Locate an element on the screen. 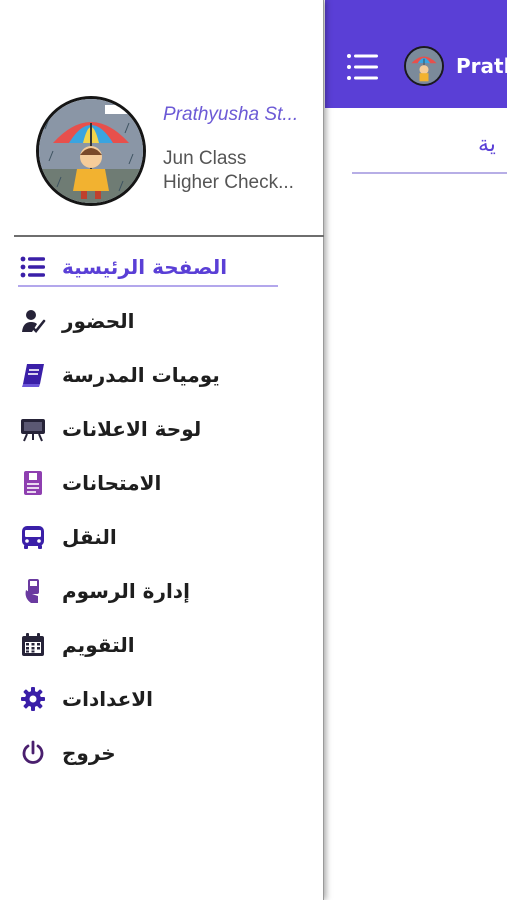 The image size is (507, 900). calendar-icon is located at coordinates (33, 645).